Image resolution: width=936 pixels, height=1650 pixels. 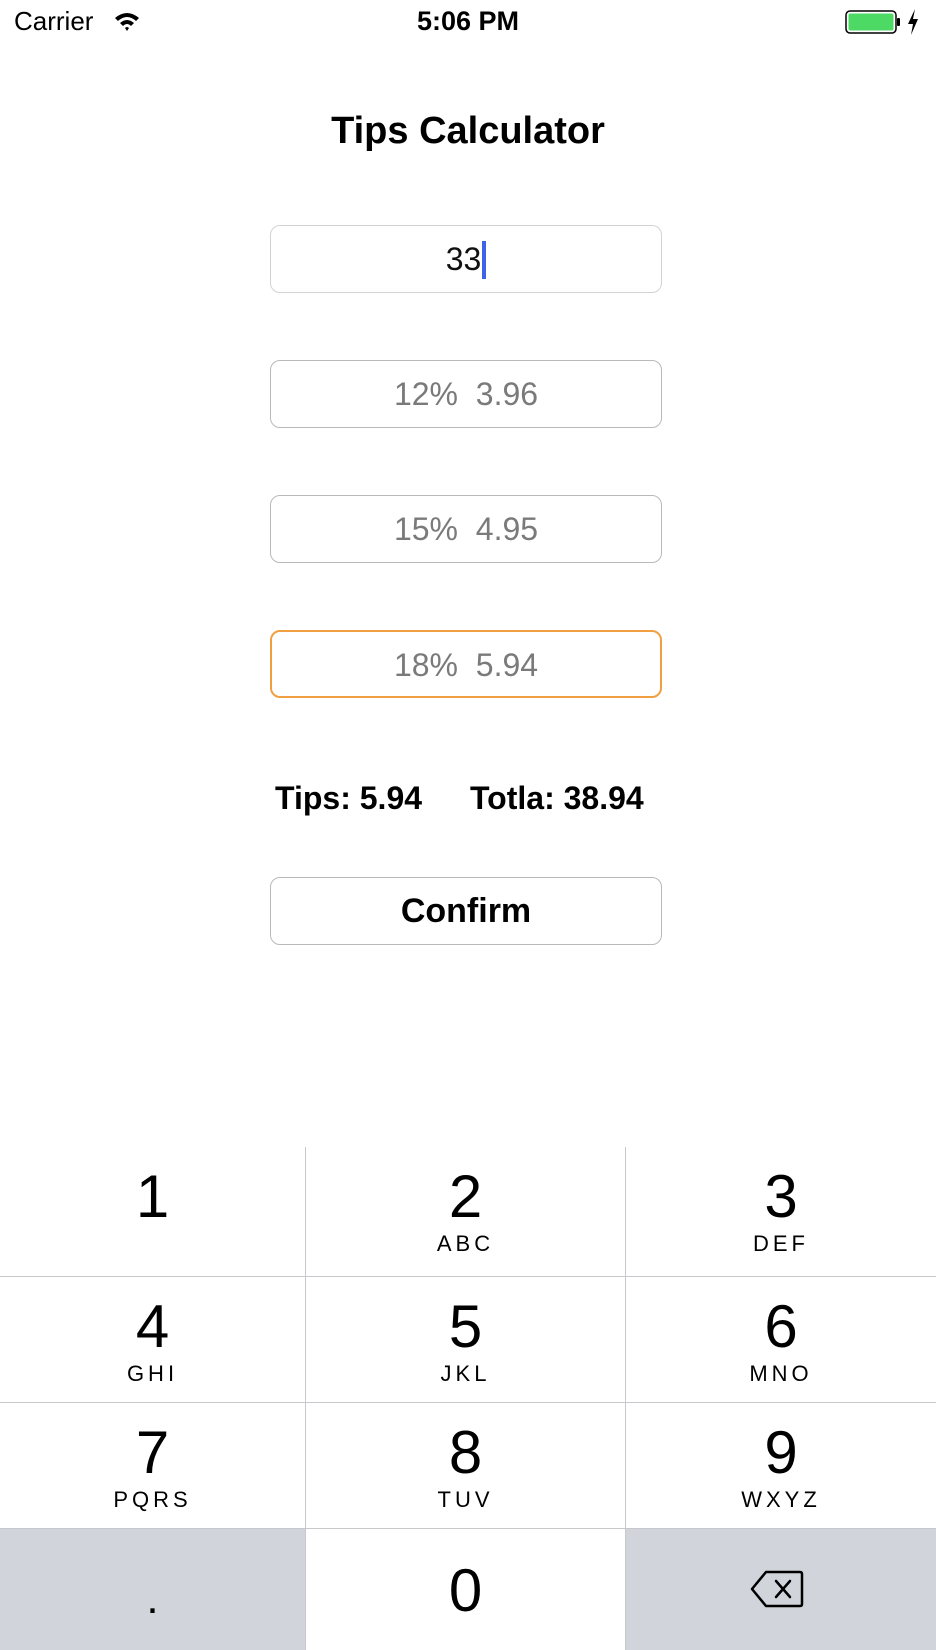 What do you see at coordinates (152, 1373) in the screenshot?
I see `key-letters: GHI` at bounding box center [152, 1373].